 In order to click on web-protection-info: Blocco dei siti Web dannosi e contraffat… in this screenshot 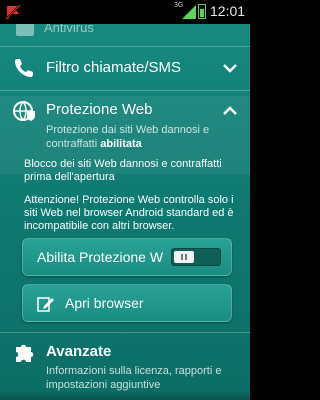, I will do `click(123, 170)`.